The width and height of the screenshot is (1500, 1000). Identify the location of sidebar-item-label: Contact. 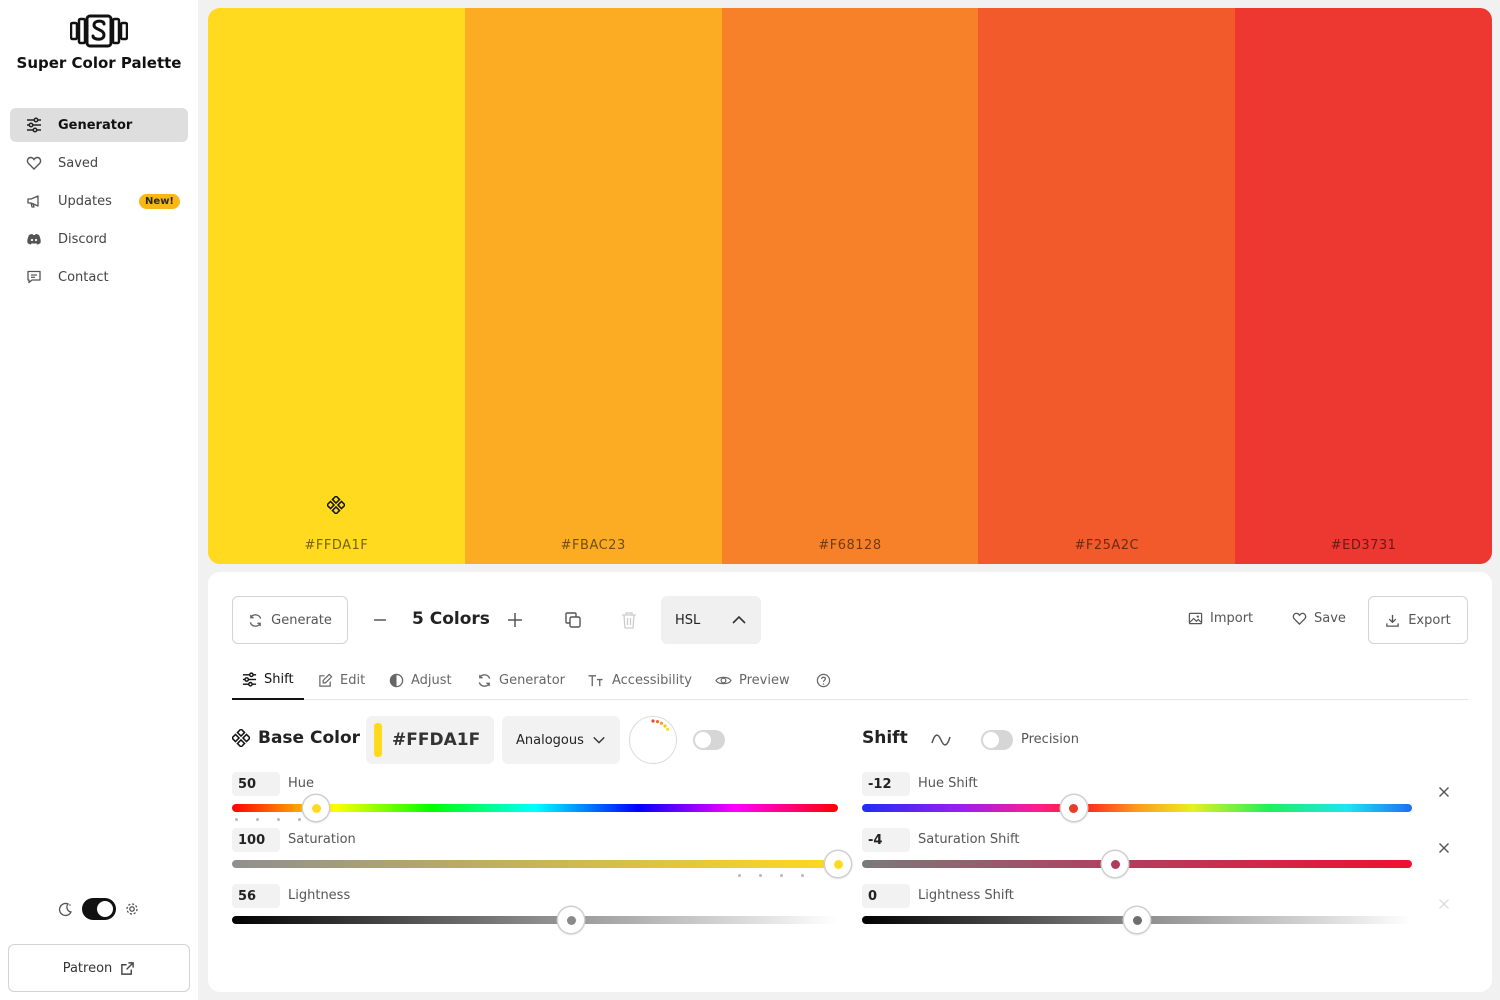
(83, 277).